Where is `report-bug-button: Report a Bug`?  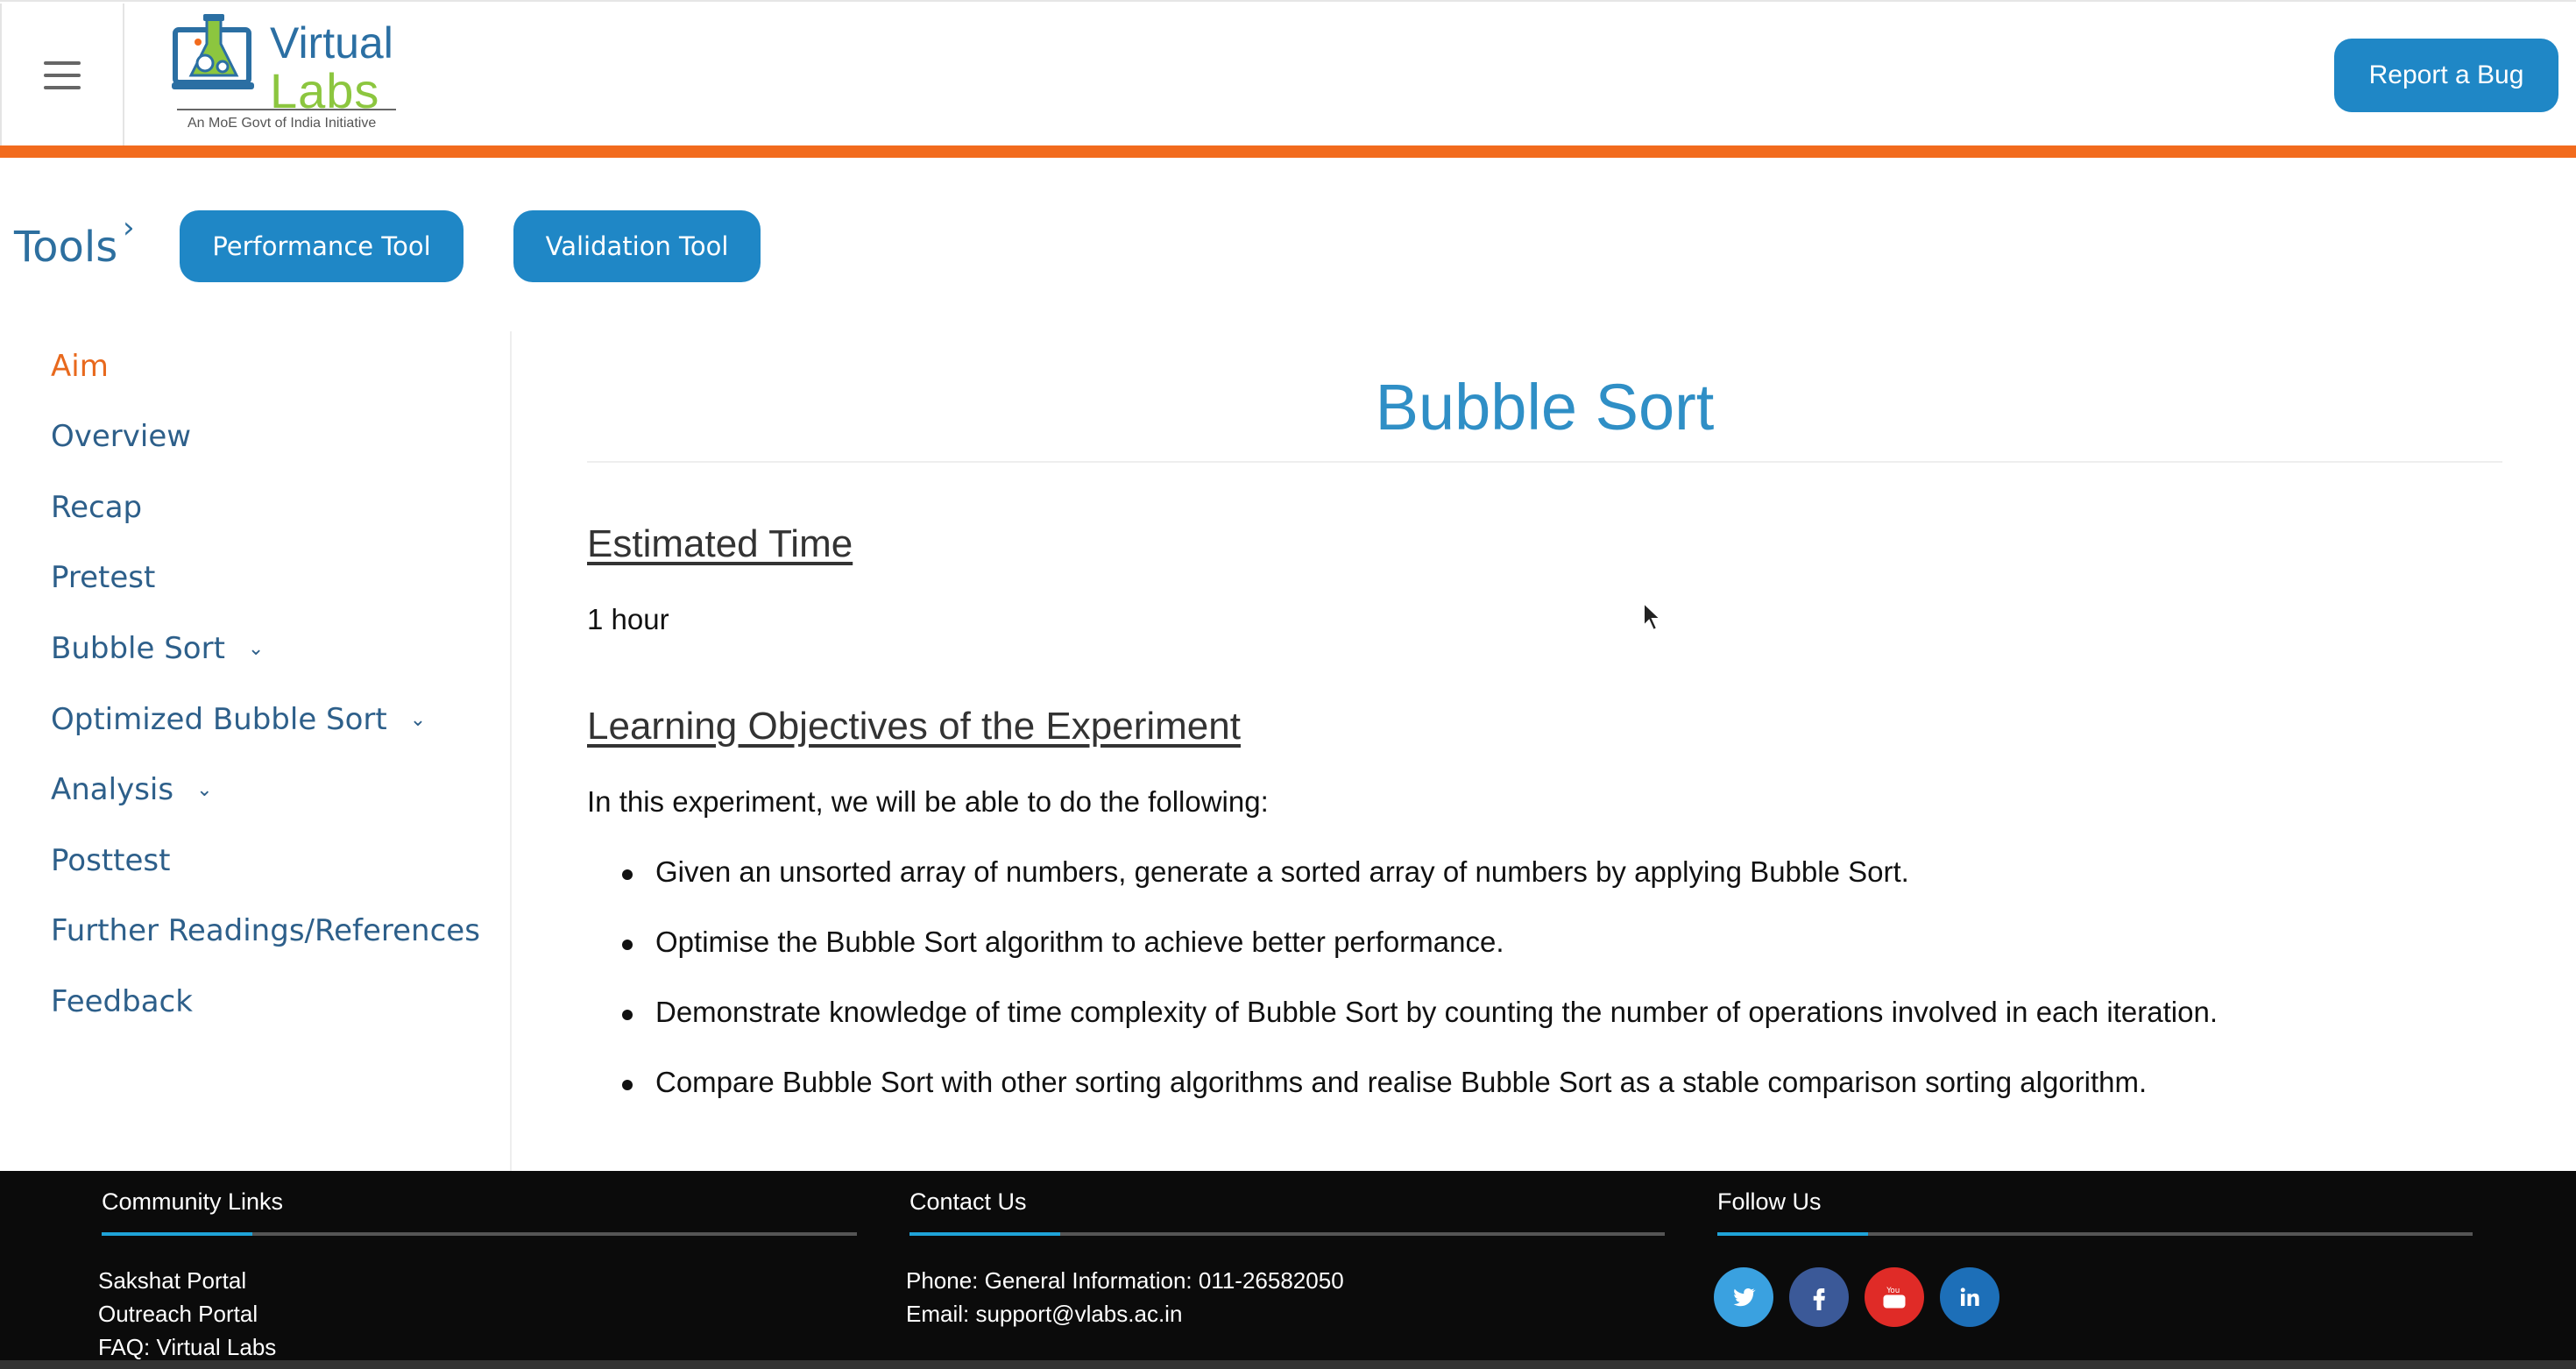
report-bug-button: Report a Bug is located at coordinates (2446, 75).